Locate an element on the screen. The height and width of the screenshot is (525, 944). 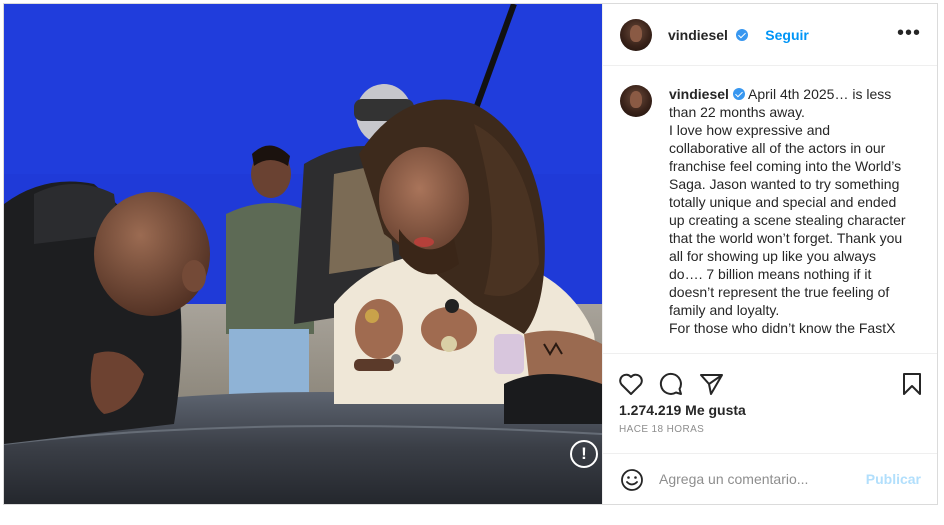
alert-icon: ! is located at coordinates (584, 454).